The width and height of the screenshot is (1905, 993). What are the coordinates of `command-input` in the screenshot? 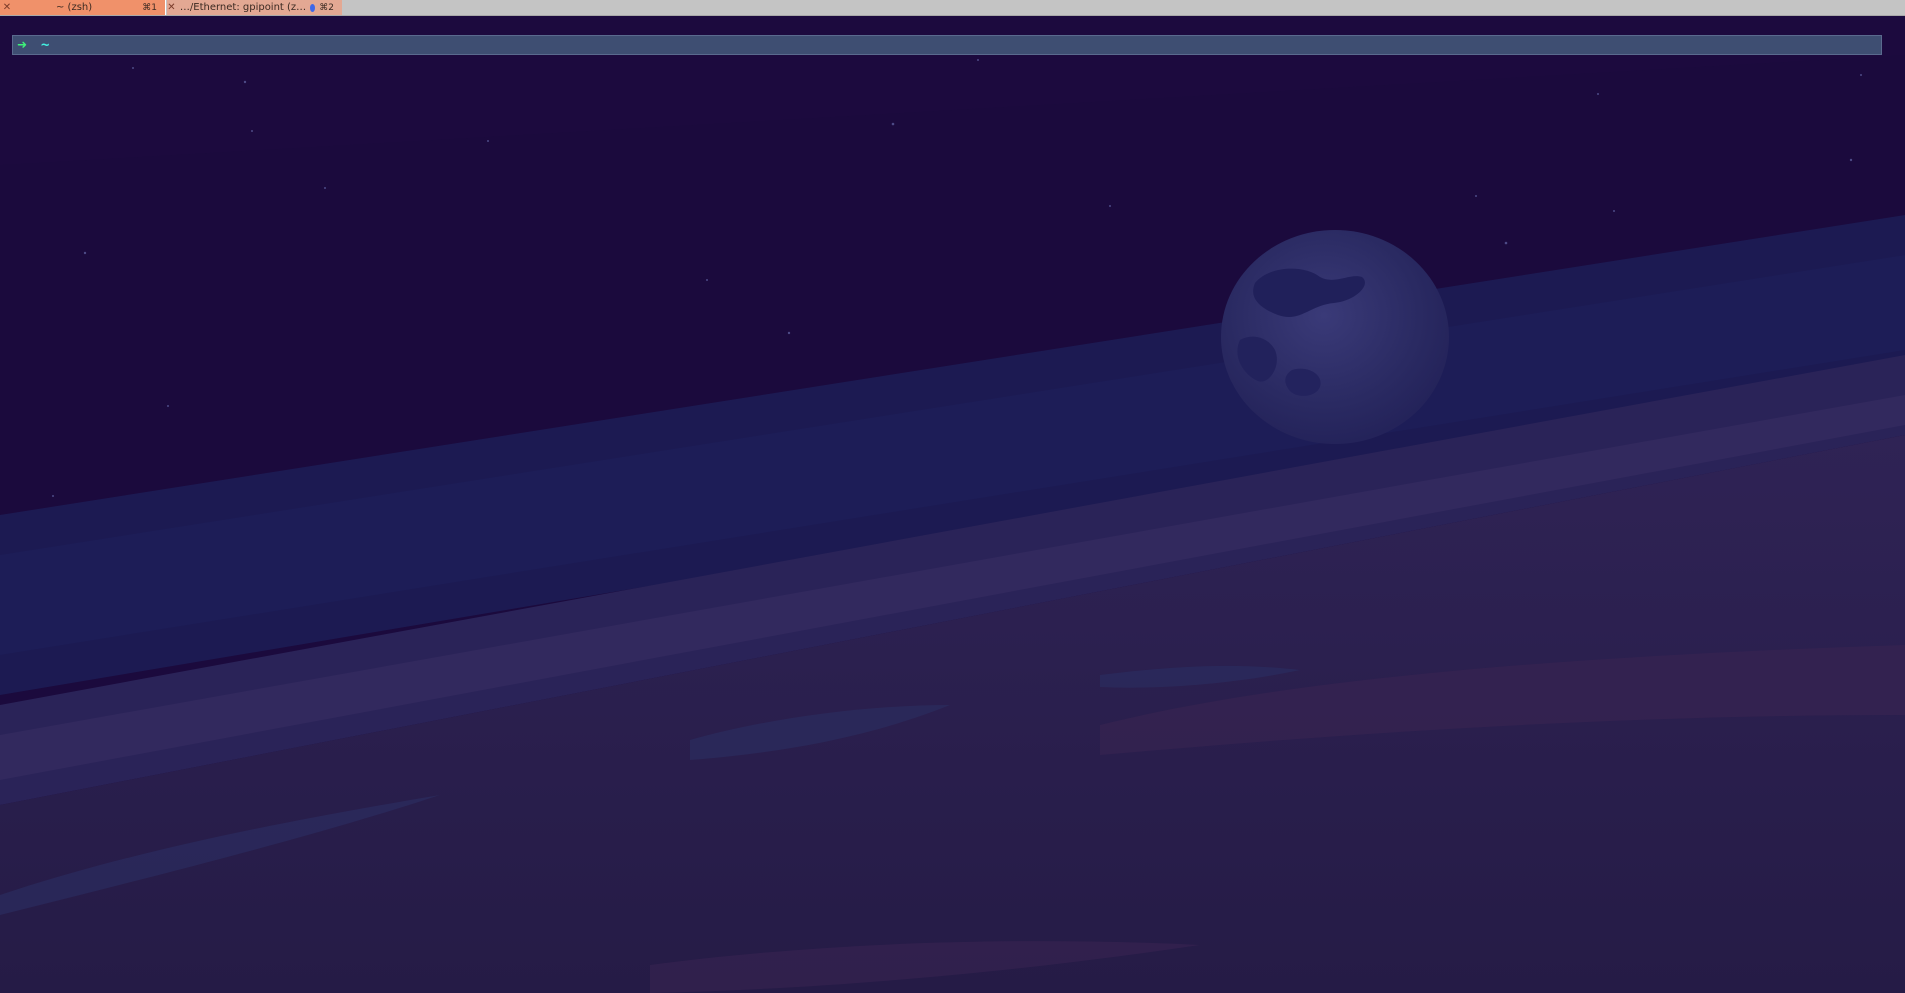 It's located at (969, 45).